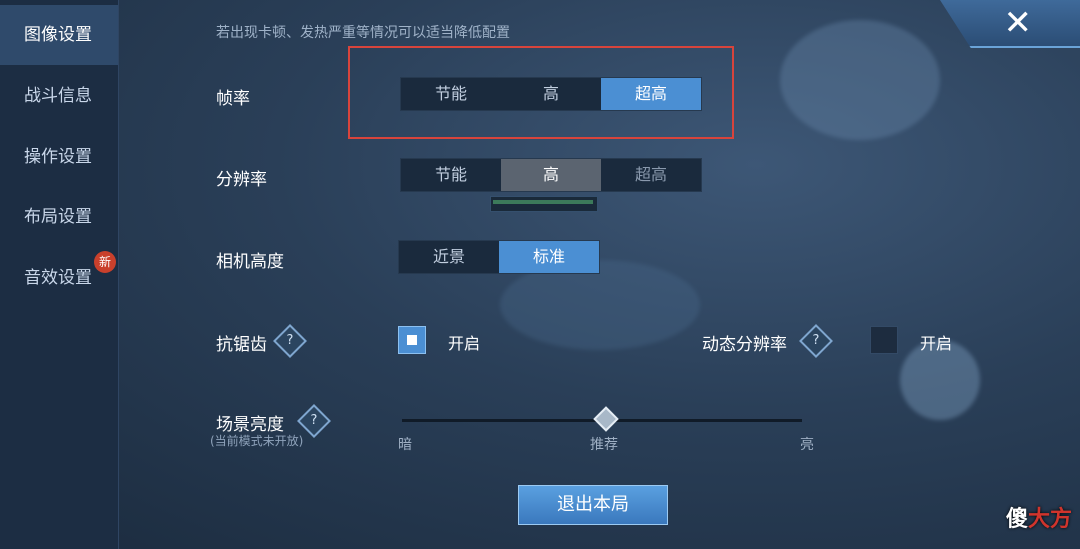 The width and height of the screenshot is (1080, 549). What do you see at coordinates (651, 175) in the screenshot?
I see `resolution-option-ultra: 超高` at bounding box center [651, 175].